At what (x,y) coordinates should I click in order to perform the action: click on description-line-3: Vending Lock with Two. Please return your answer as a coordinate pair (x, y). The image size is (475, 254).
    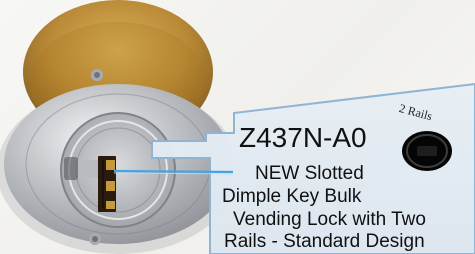
    Looking at the image, I should click on (329, 219).